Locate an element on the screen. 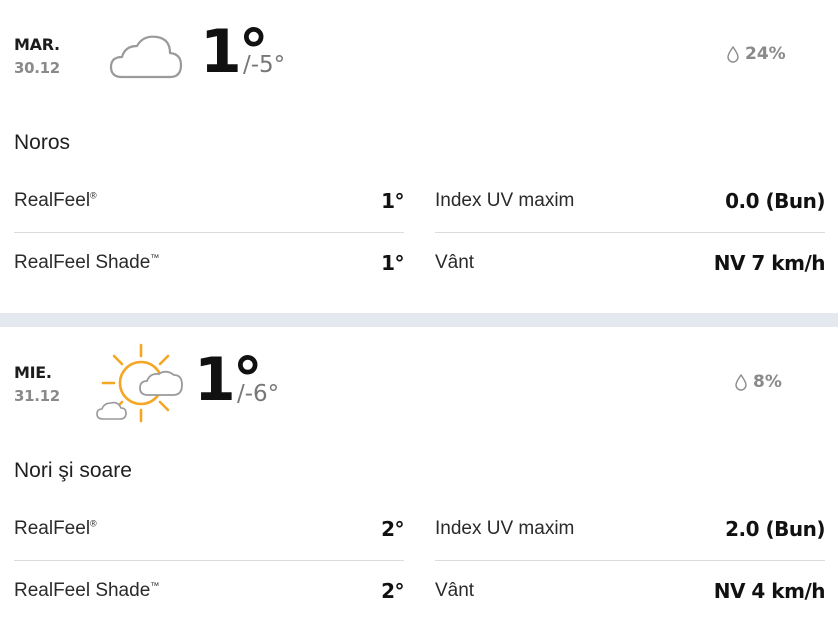 Image resolution: width=838 pixels, height=641 pixels. precipitation-value: 8% is located at coordinates (767, 382).